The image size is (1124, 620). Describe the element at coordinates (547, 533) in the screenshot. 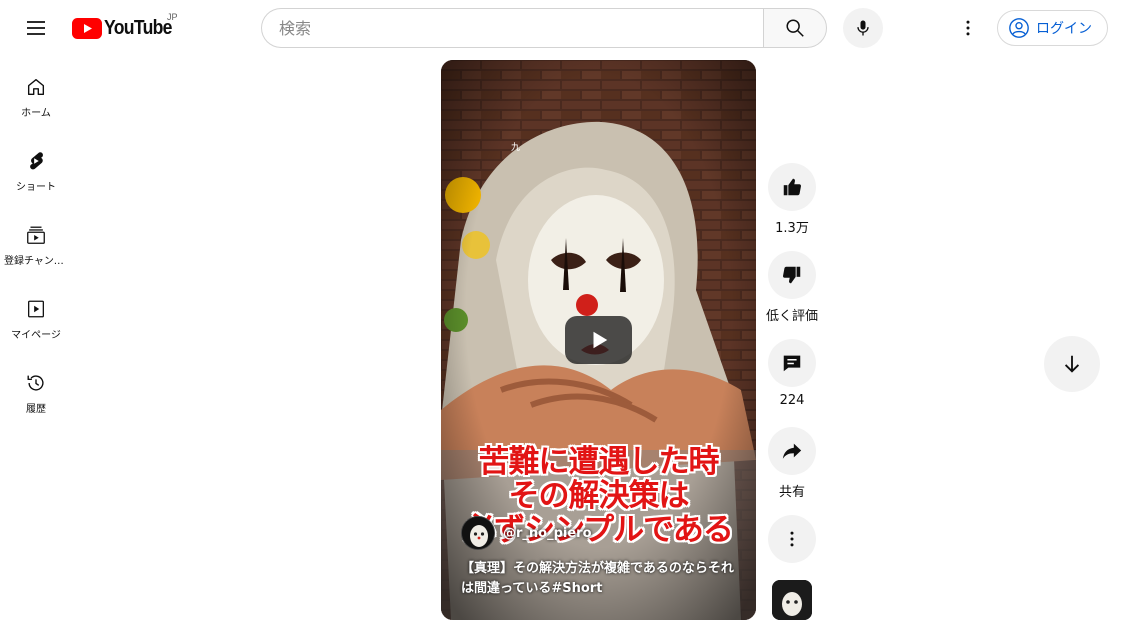

I see `channel-handle: @r_no_piero` at that location.